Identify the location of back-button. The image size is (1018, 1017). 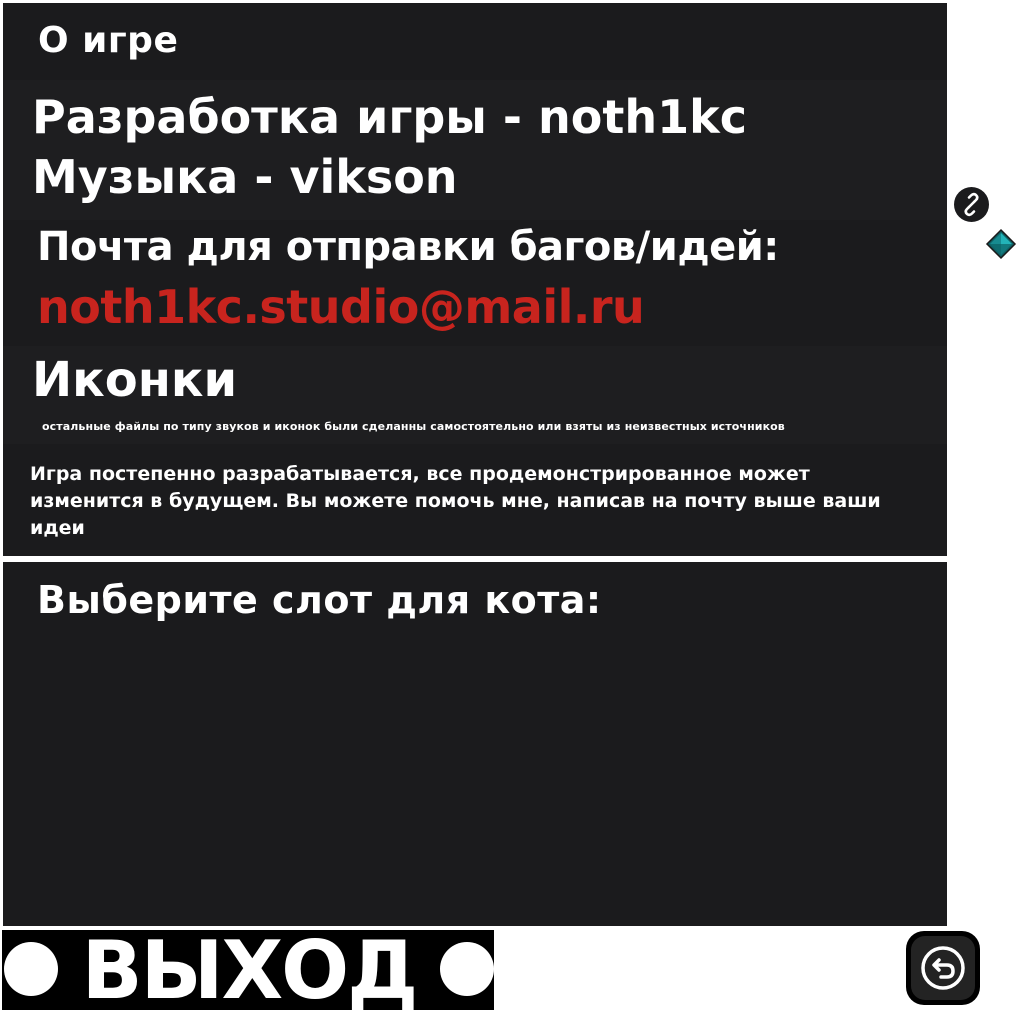
(943, 968).